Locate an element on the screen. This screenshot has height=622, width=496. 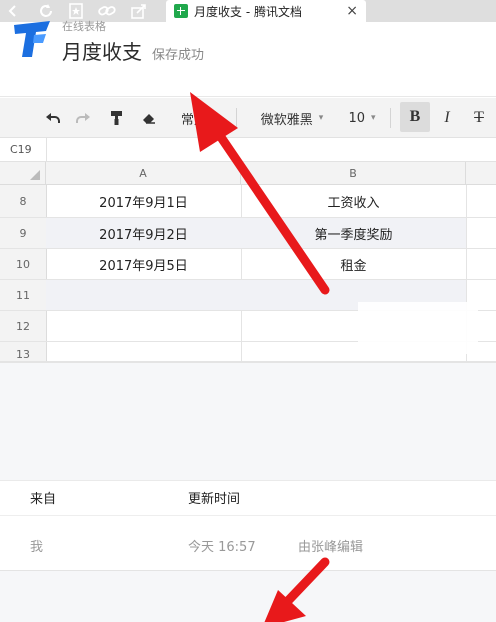
sheet-favicon-icon is located at coordinates (181, 11).